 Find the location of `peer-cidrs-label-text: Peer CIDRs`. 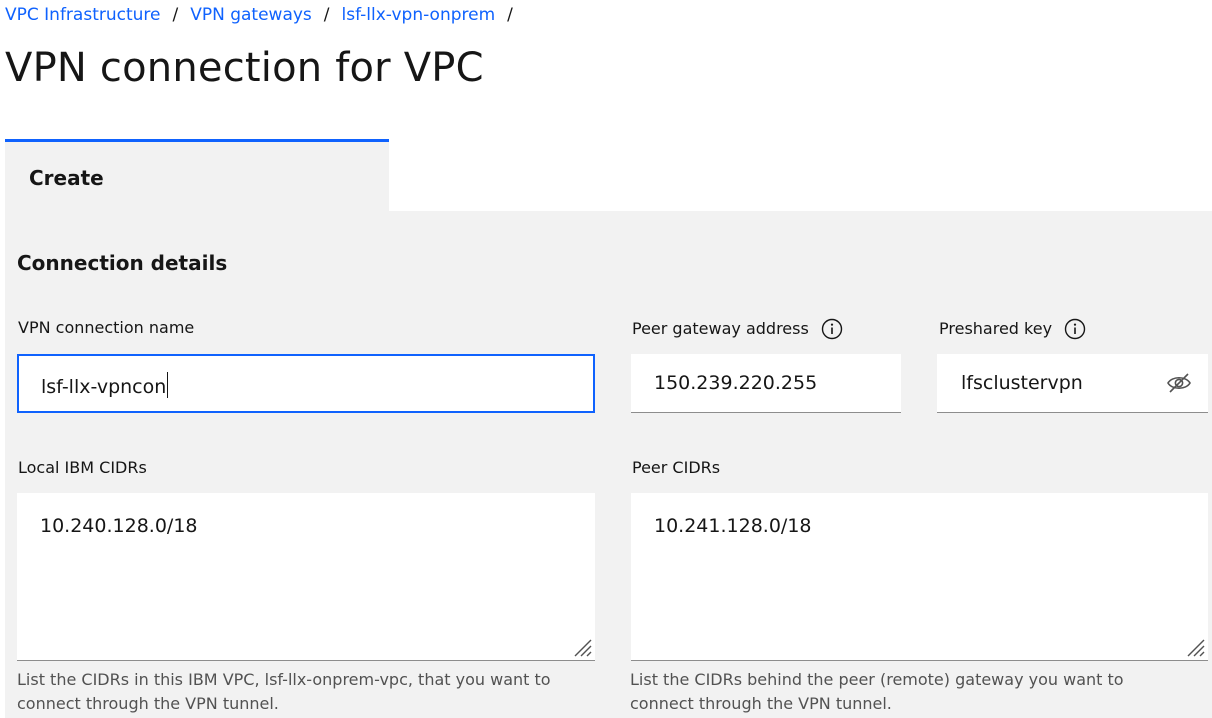

peer-cidrs-label-text: Peer CIDRs is located at coordinates (676, 467).